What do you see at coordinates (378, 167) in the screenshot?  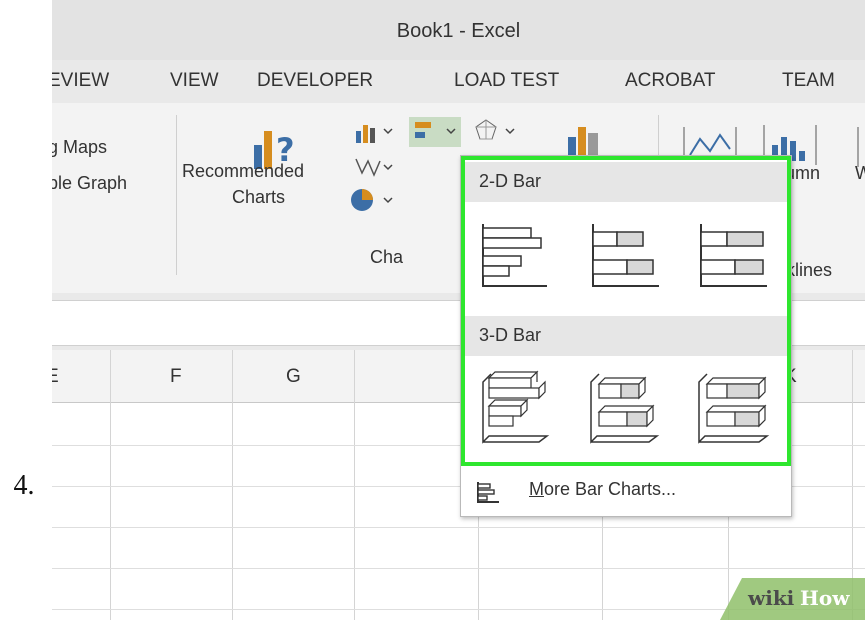 I see `line-chart-icon` at bounding box center [378, 167].